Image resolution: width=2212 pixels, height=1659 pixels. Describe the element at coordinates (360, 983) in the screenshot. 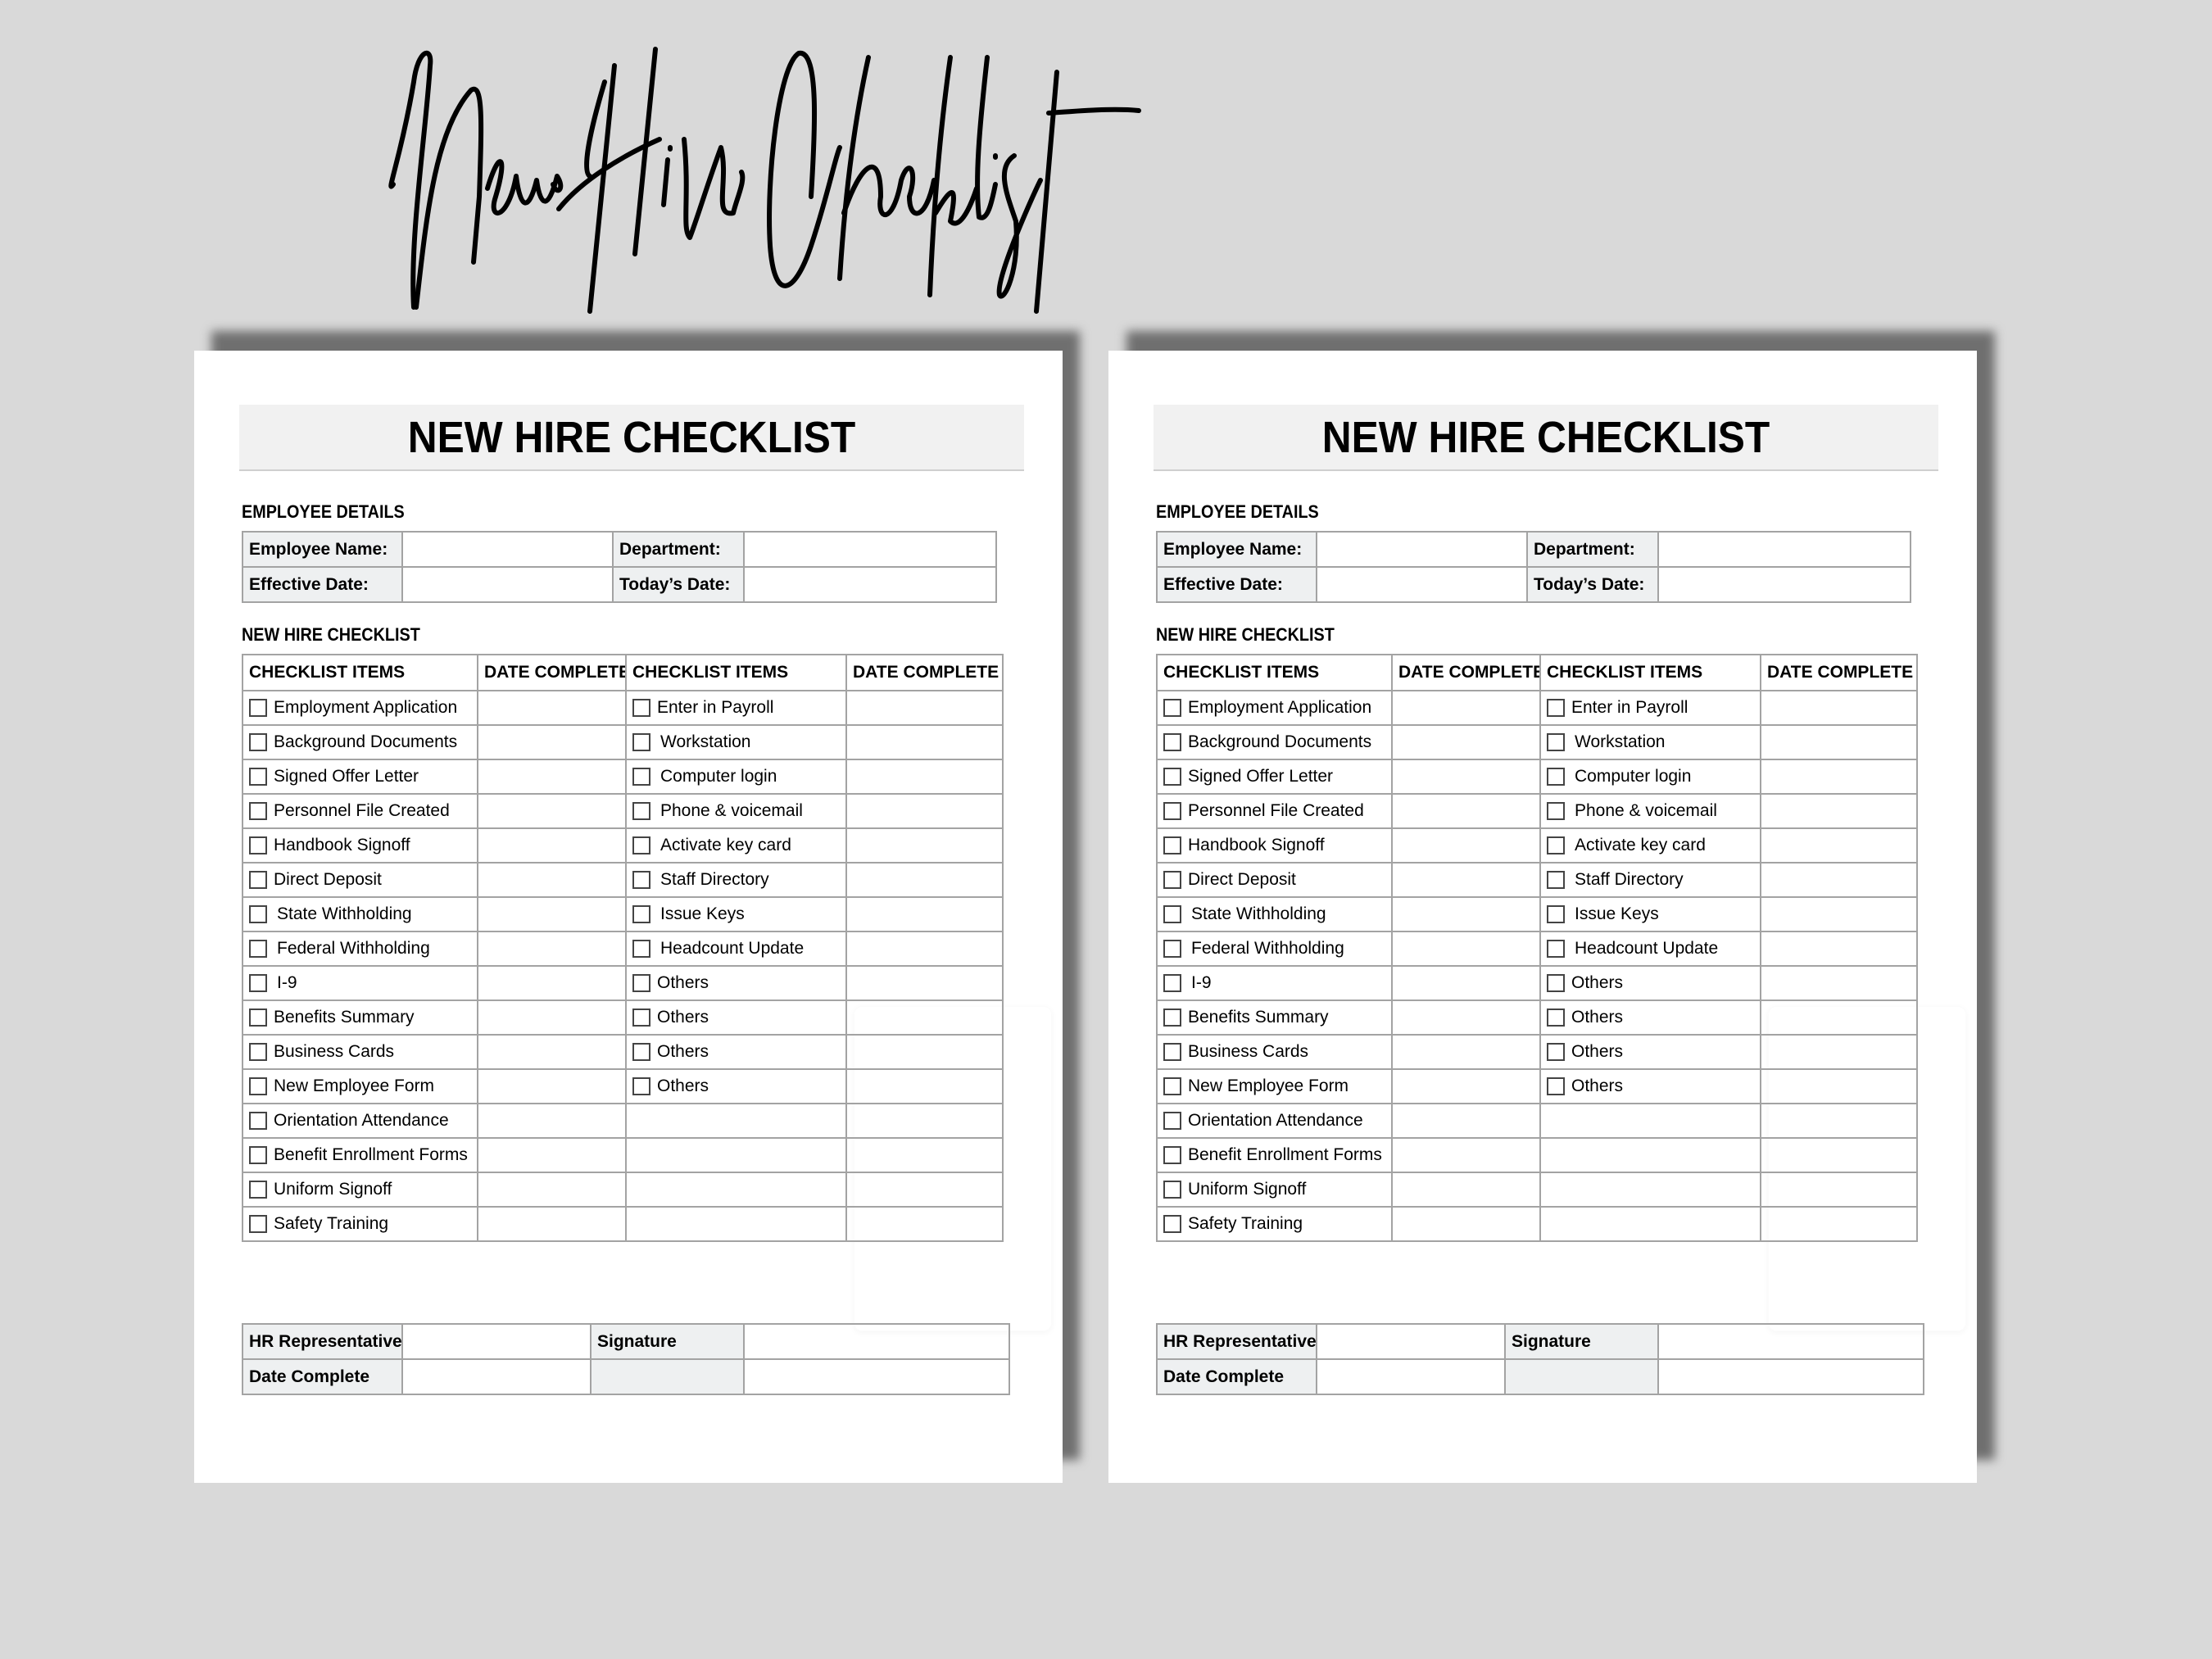

I see `checklist-item: I-9` at that location.